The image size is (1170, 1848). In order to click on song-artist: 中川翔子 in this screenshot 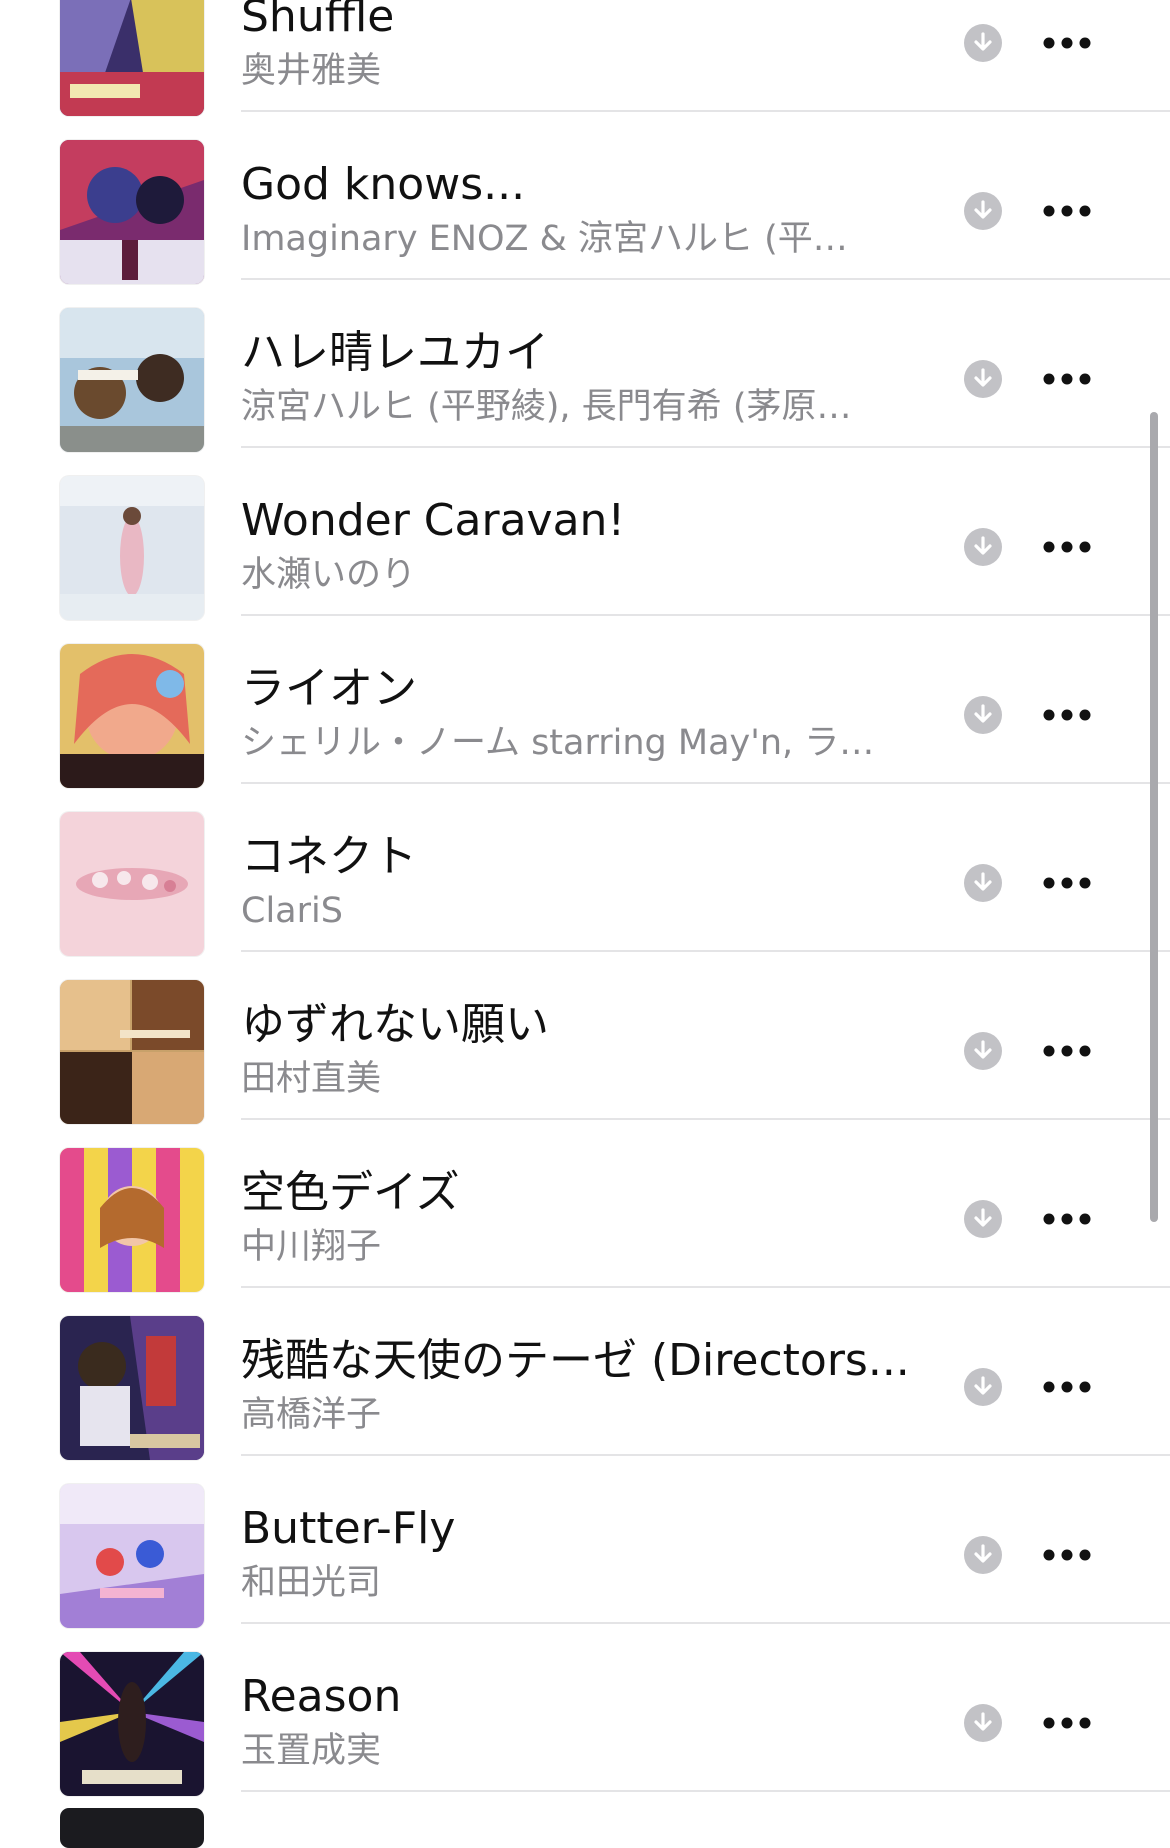, I will do `click(311, 1247)`.